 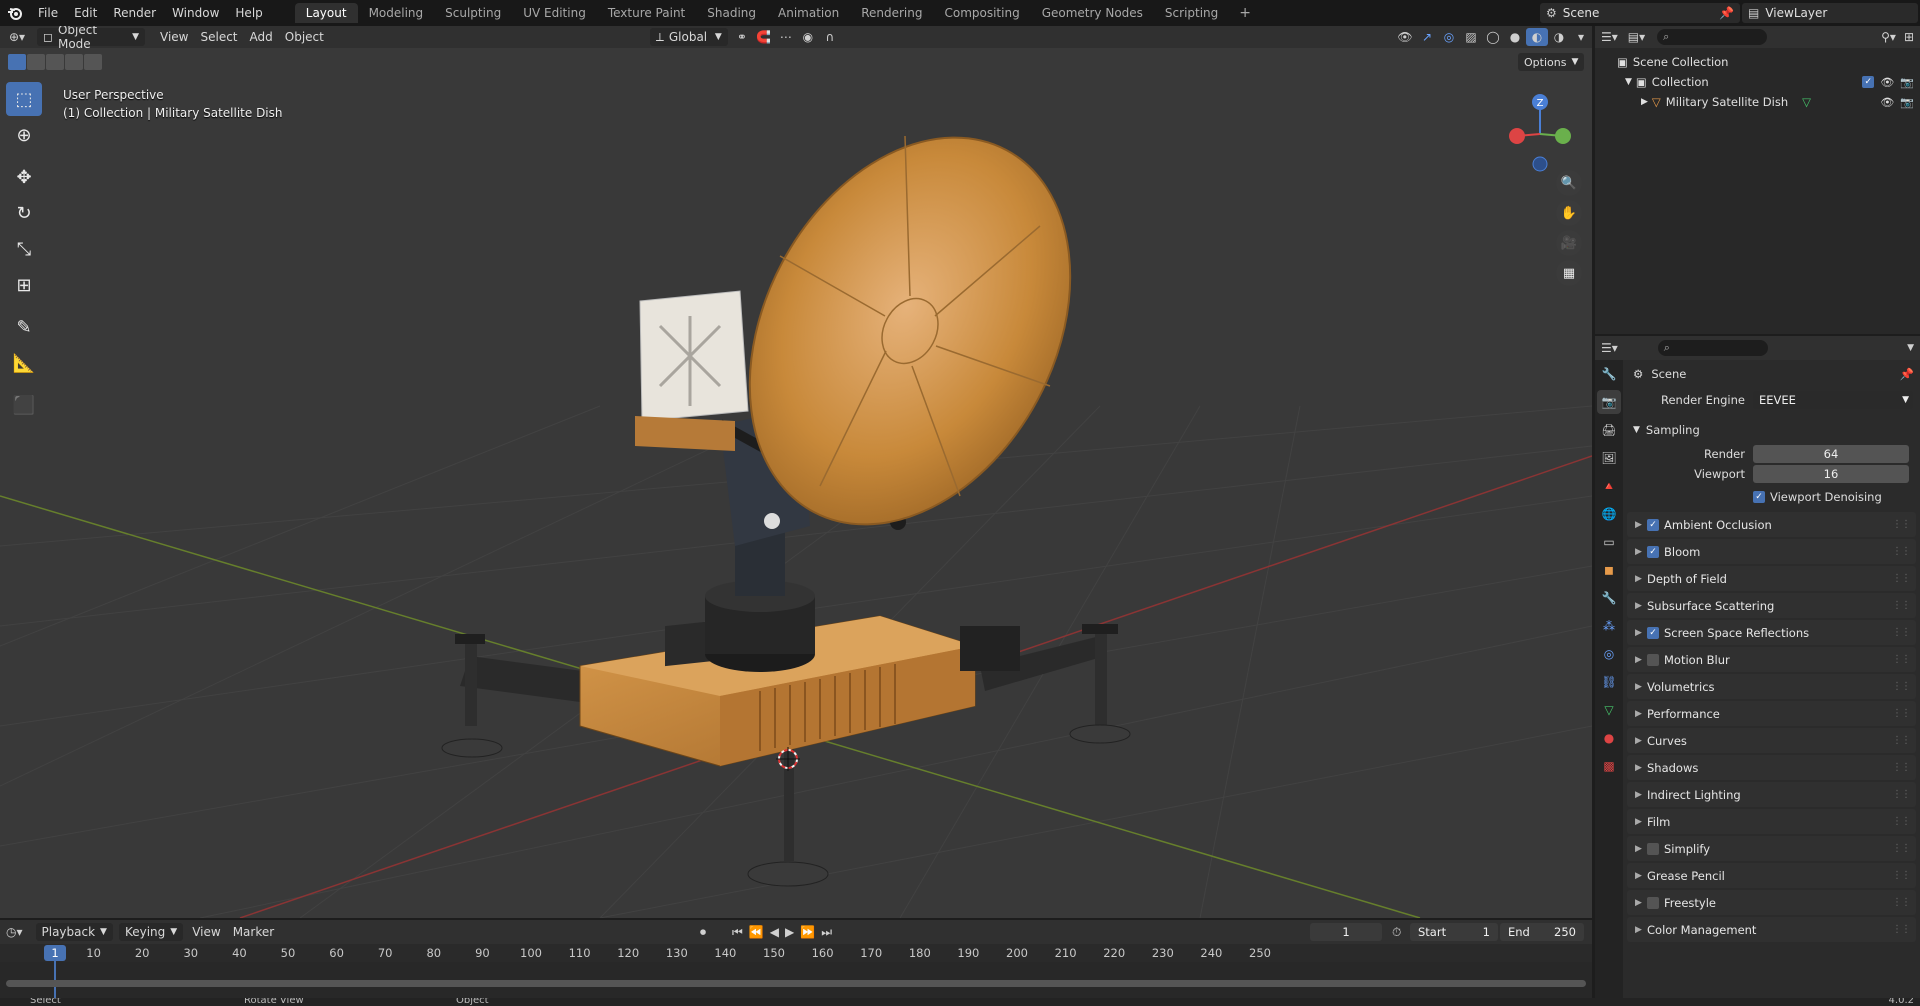 What do you see at coordinates (1449, 37) in the screenshot?
I see `overlay-toggle-icon: ◎` at bounding box center [1449, 37].